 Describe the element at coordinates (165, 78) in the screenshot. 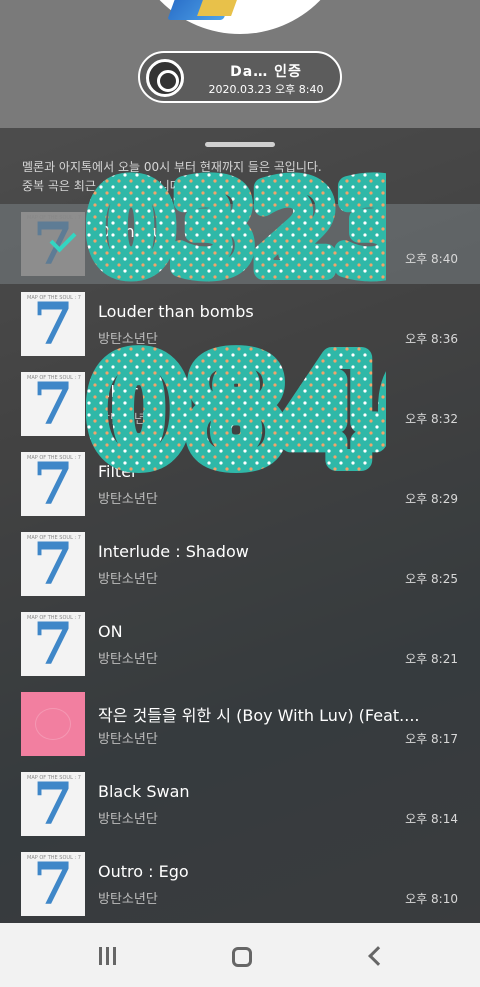

I see `vinyl-icon` at that location.